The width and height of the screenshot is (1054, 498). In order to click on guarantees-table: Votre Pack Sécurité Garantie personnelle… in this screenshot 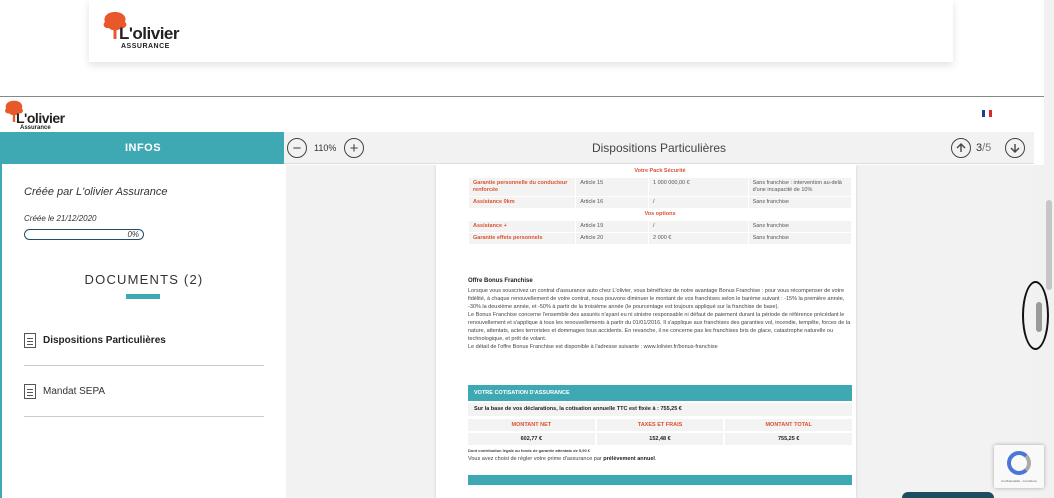, I will do `click(660, 205)`.